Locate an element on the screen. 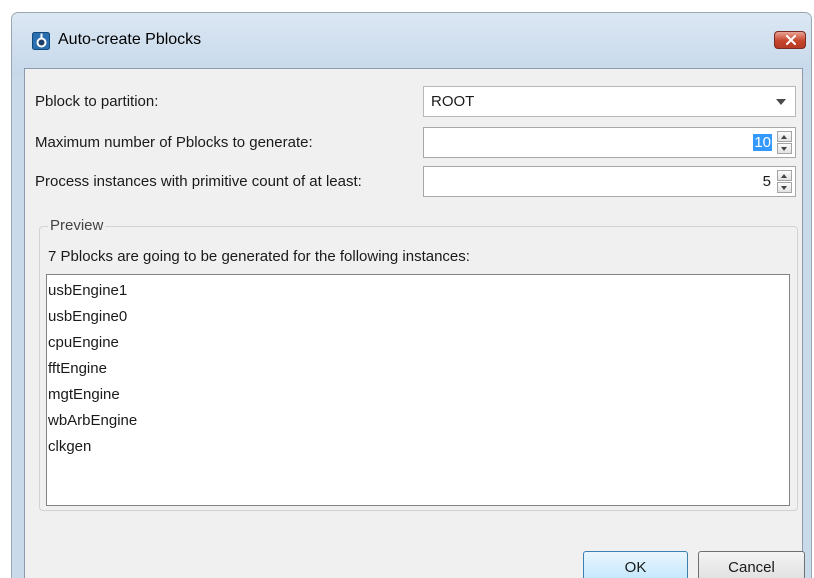 The image size is (814, 578). pblock-partition-value: ROOT is located at coordinates (453, 101).